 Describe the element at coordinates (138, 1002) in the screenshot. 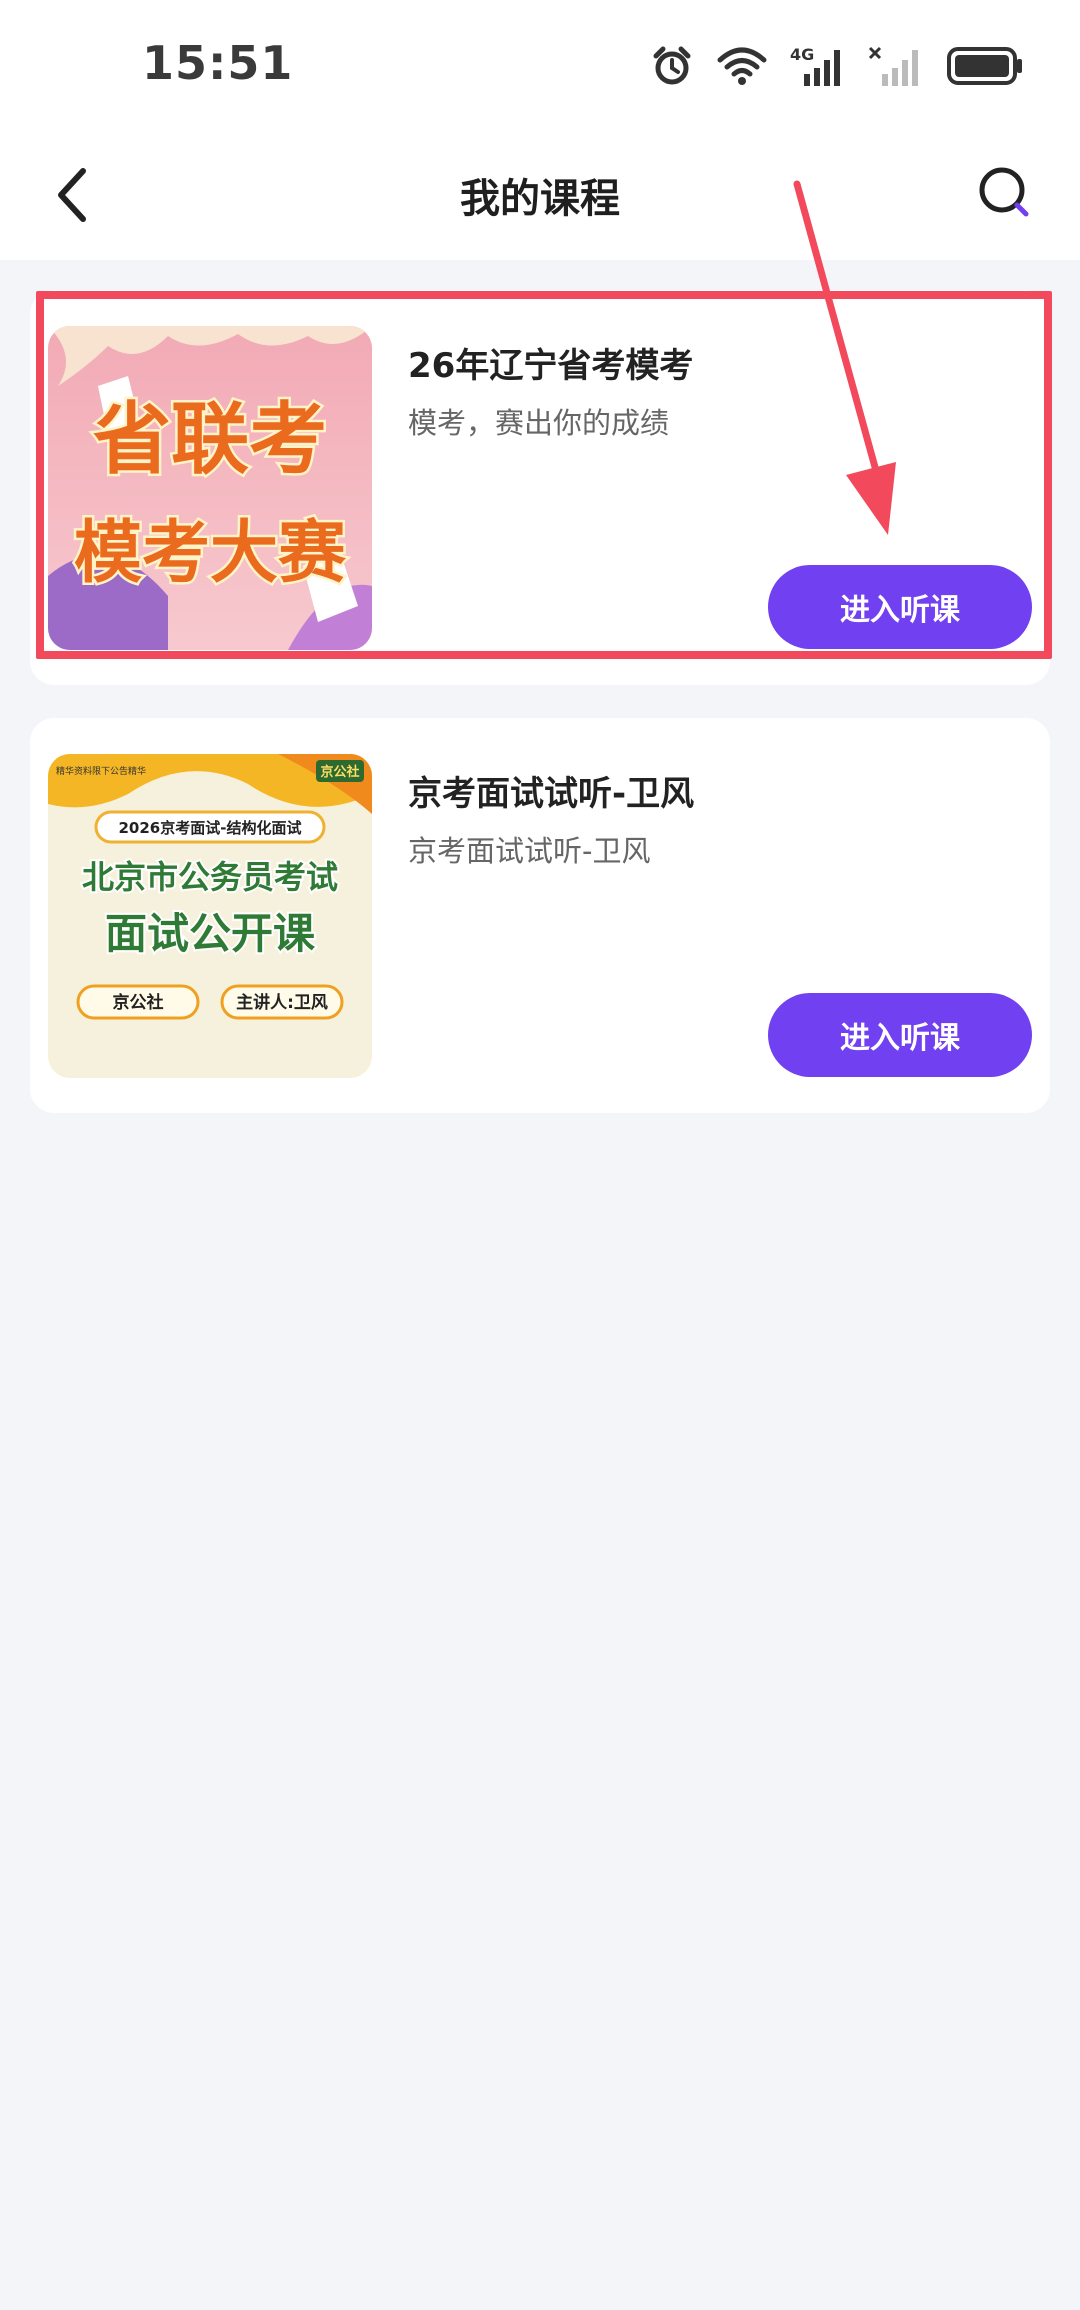

I see `thumbnail-tag-left: 京公社` at that location.